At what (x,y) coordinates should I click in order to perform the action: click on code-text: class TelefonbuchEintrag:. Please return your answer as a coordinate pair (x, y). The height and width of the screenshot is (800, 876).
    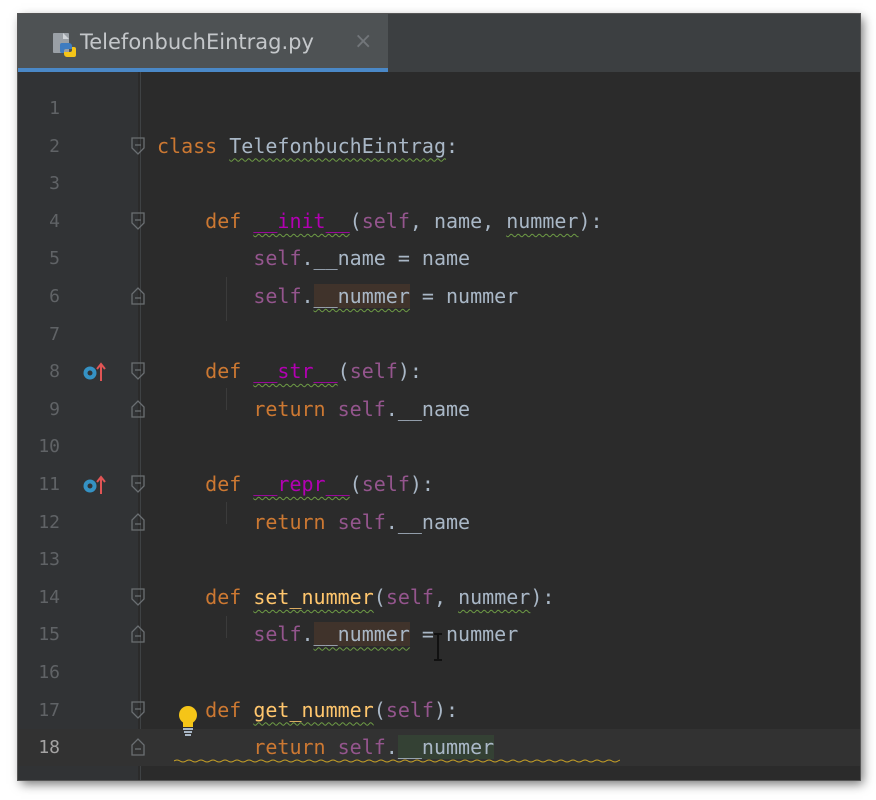
    Looking at the image, I should click on (307, 146).